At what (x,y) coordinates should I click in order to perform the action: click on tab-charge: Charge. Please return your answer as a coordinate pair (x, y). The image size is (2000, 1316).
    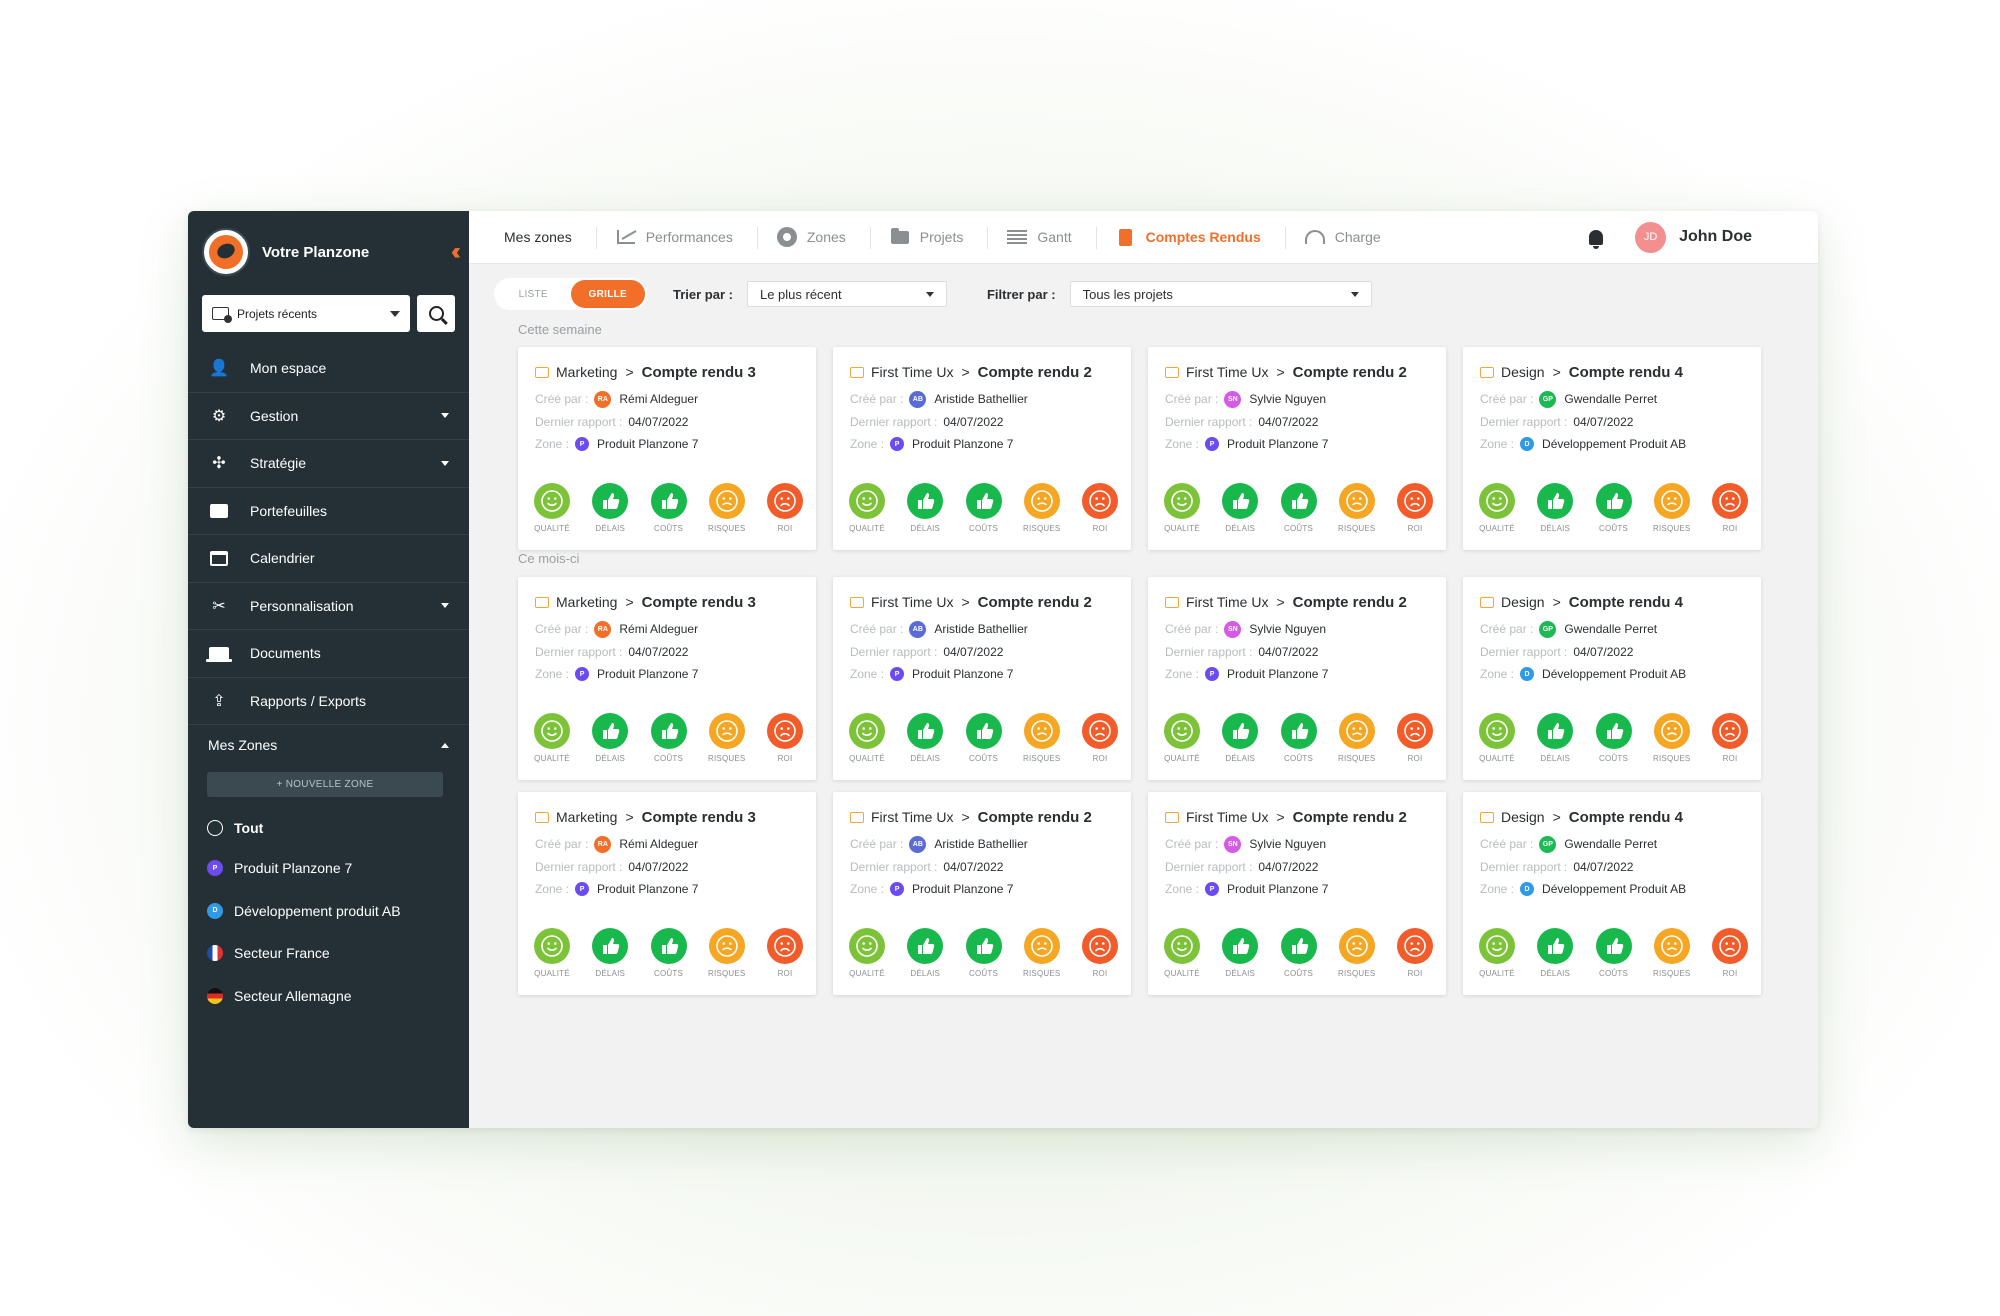
    Looking at the image, I should click on (1344, 237).